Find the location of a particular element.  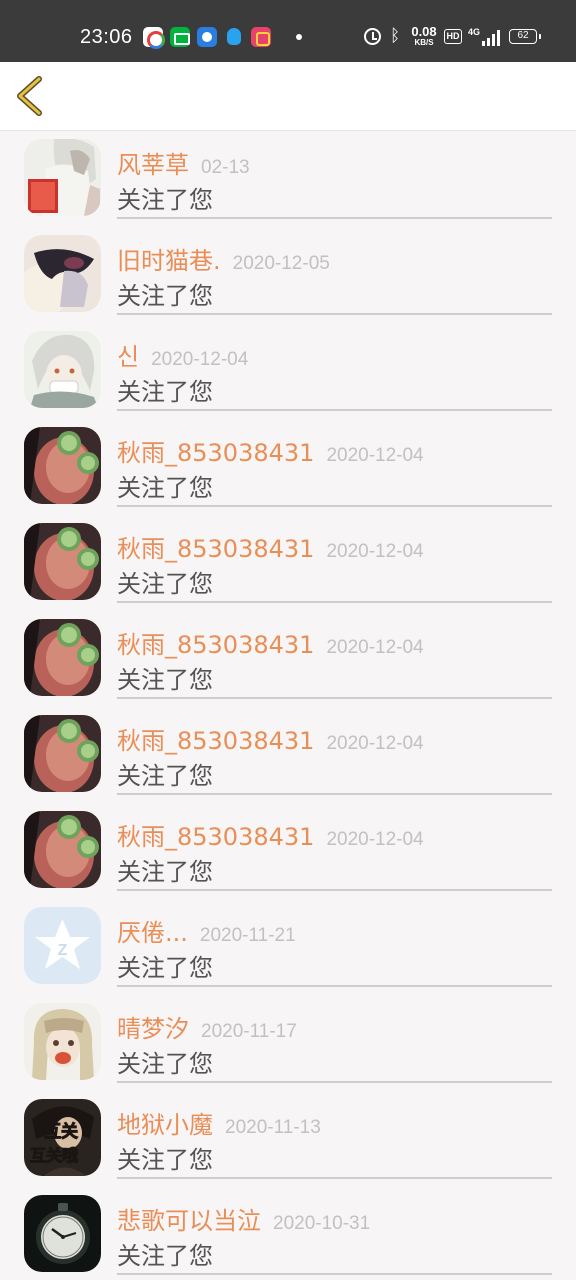

net-speed-value: 0.08 is located at coordinates (424, 31).